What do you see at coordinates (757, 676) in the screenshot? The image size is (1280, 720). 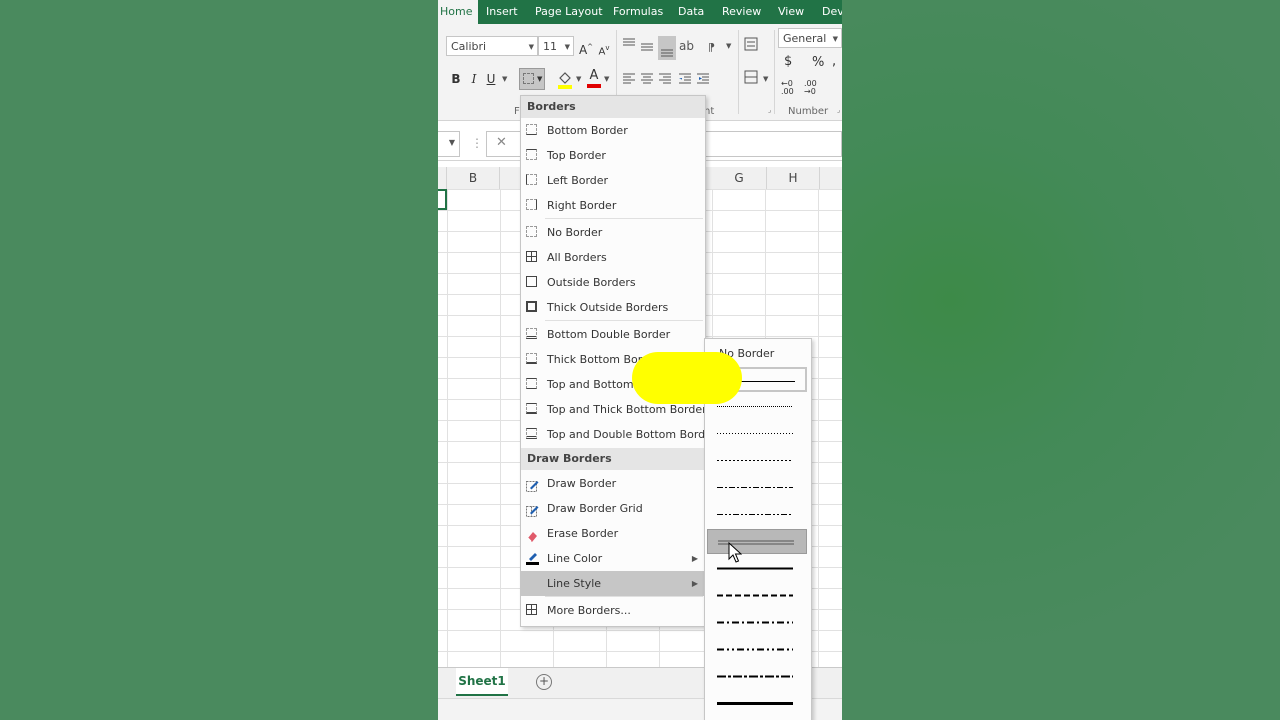 I see `line-style-slant-dash-dot` at bounding box center [757, 676].